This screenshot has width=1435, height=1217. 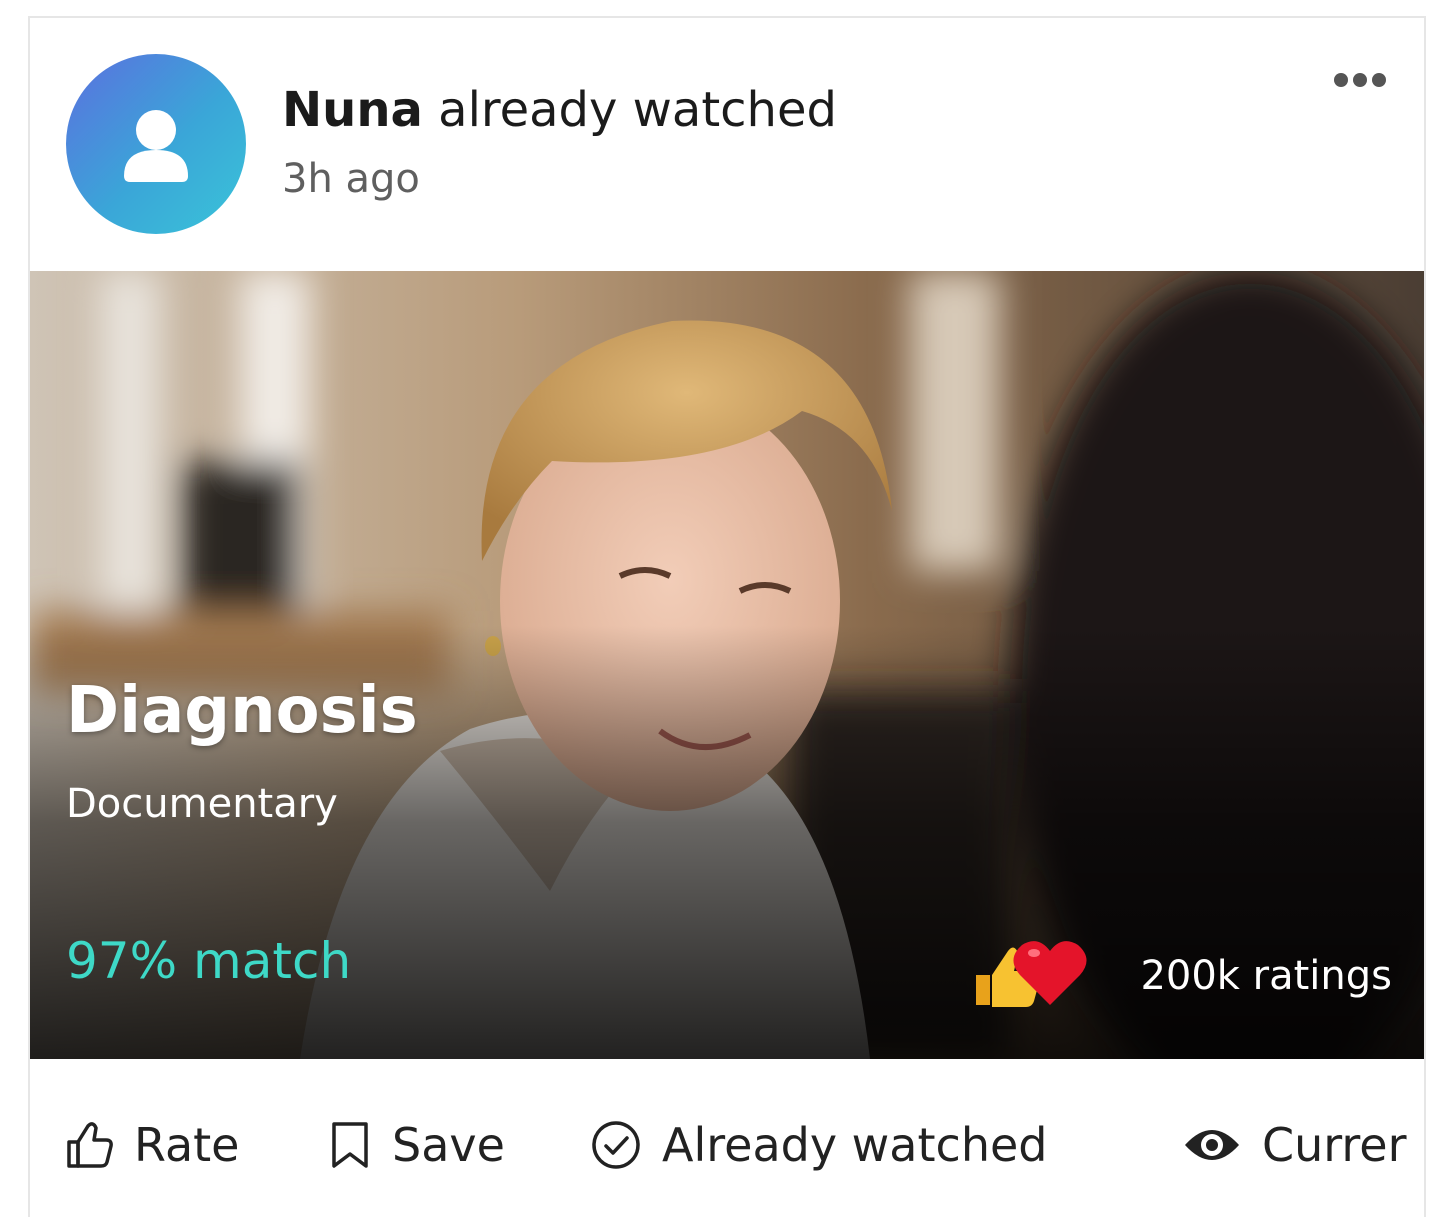 I want to click on currently-watching-button: Currer, so click(x=1294, y=1145).